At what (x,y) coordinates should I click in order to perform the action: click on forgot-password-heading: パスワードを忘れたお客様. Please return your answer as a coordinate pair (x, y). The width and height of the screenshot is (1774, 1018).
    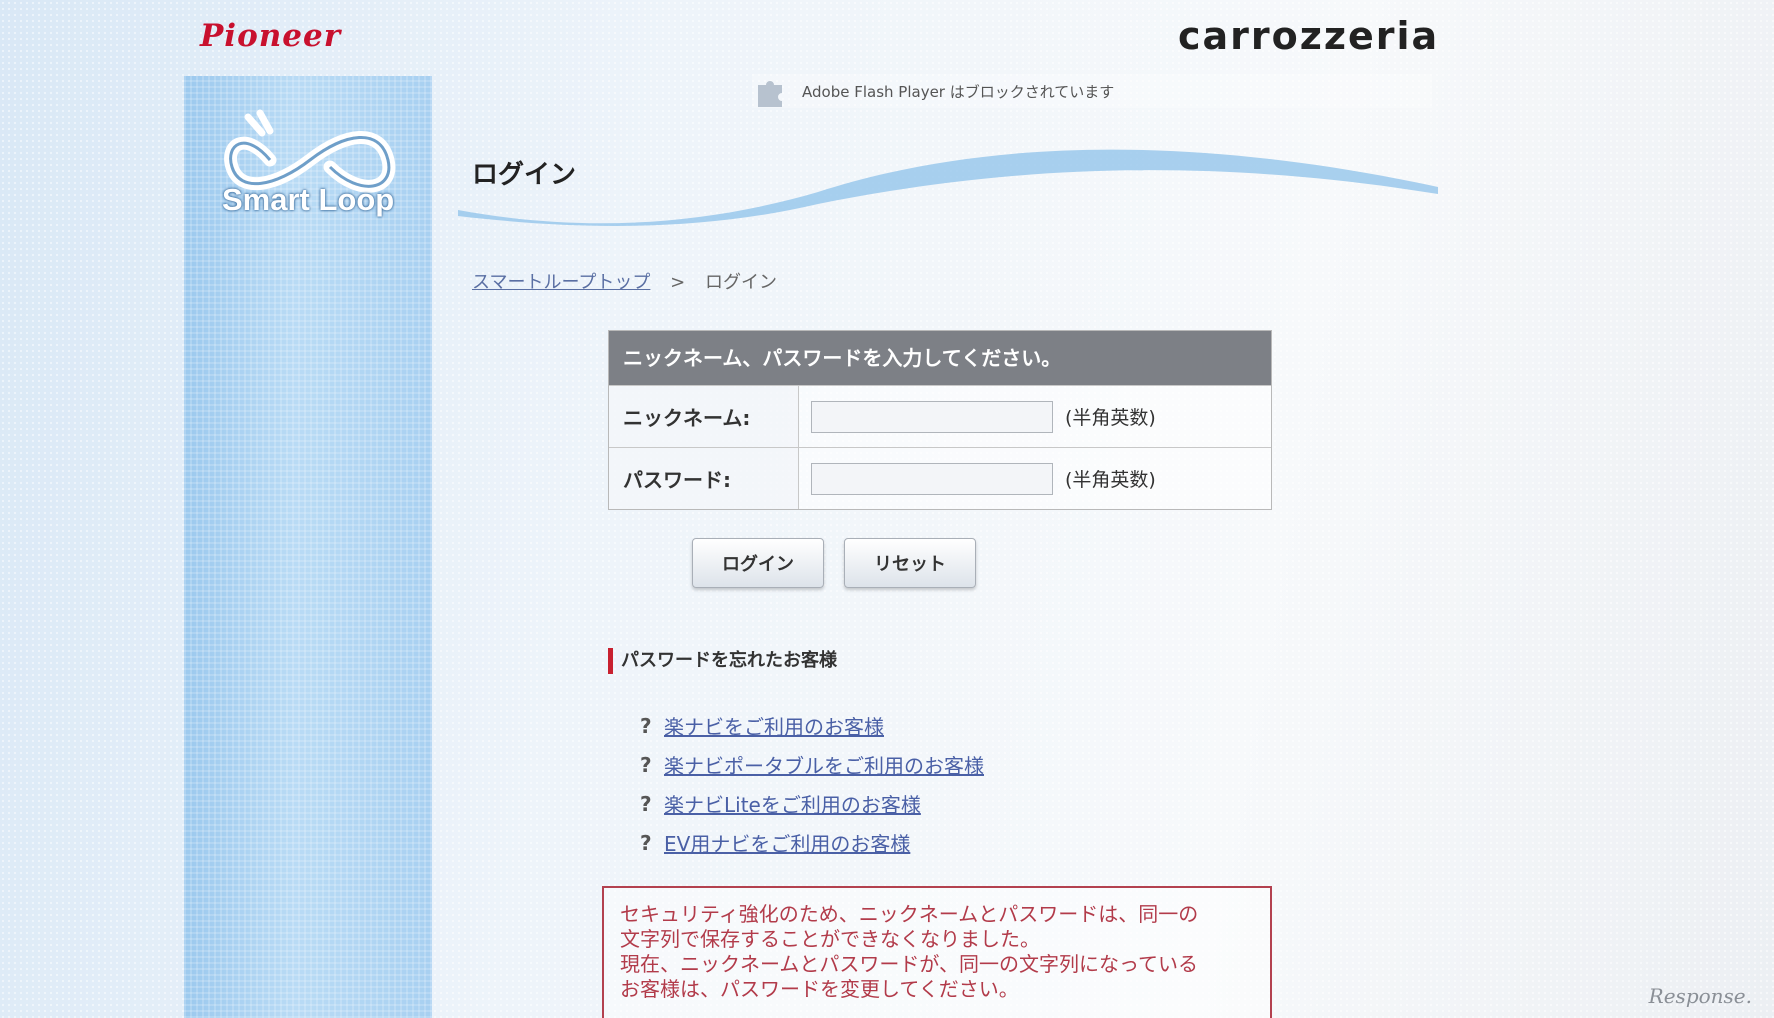
    Looking at the image, I should click on (722, 661).